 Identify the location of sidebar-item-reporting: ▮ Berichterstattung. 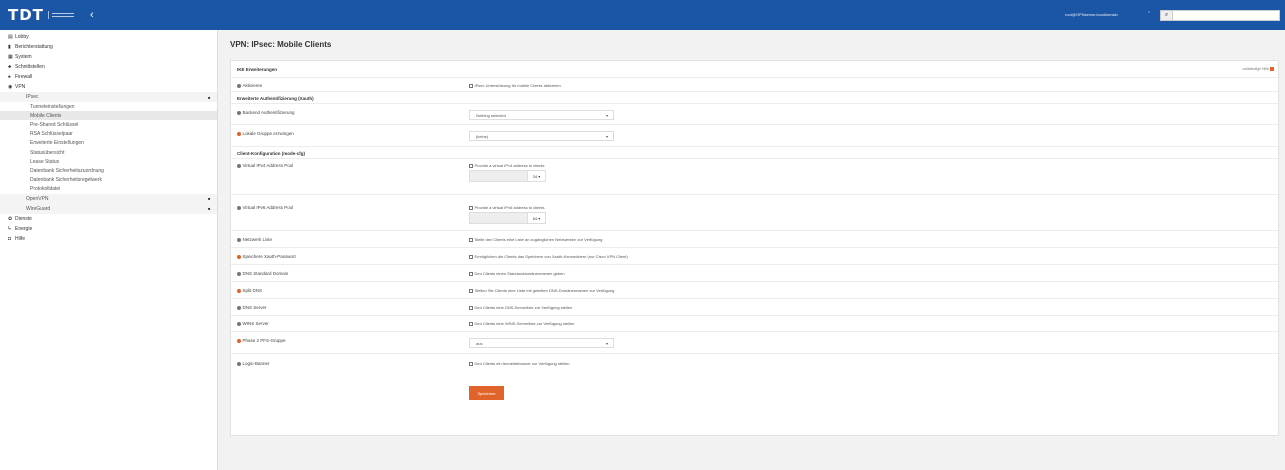
(108, 47).